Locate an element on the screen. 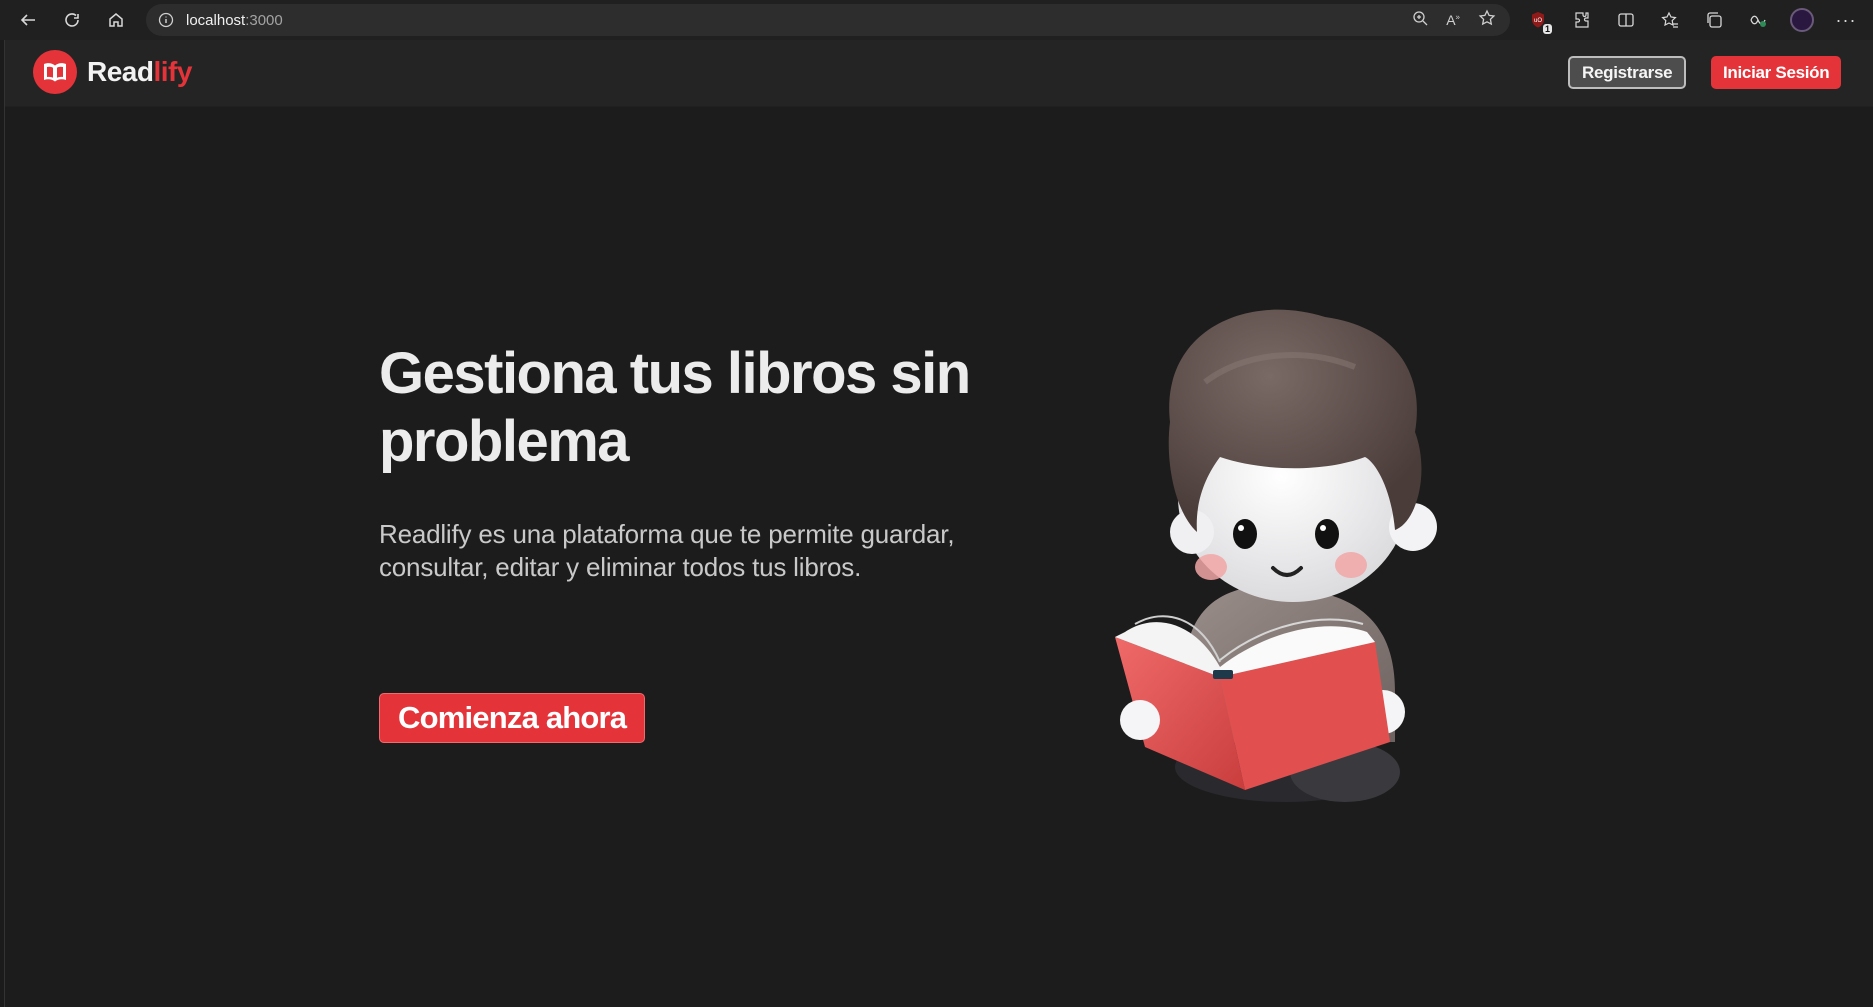 The width and height of the screenshot is (1873, 1007). url-host: localhost is located at coordinates (216, 20).